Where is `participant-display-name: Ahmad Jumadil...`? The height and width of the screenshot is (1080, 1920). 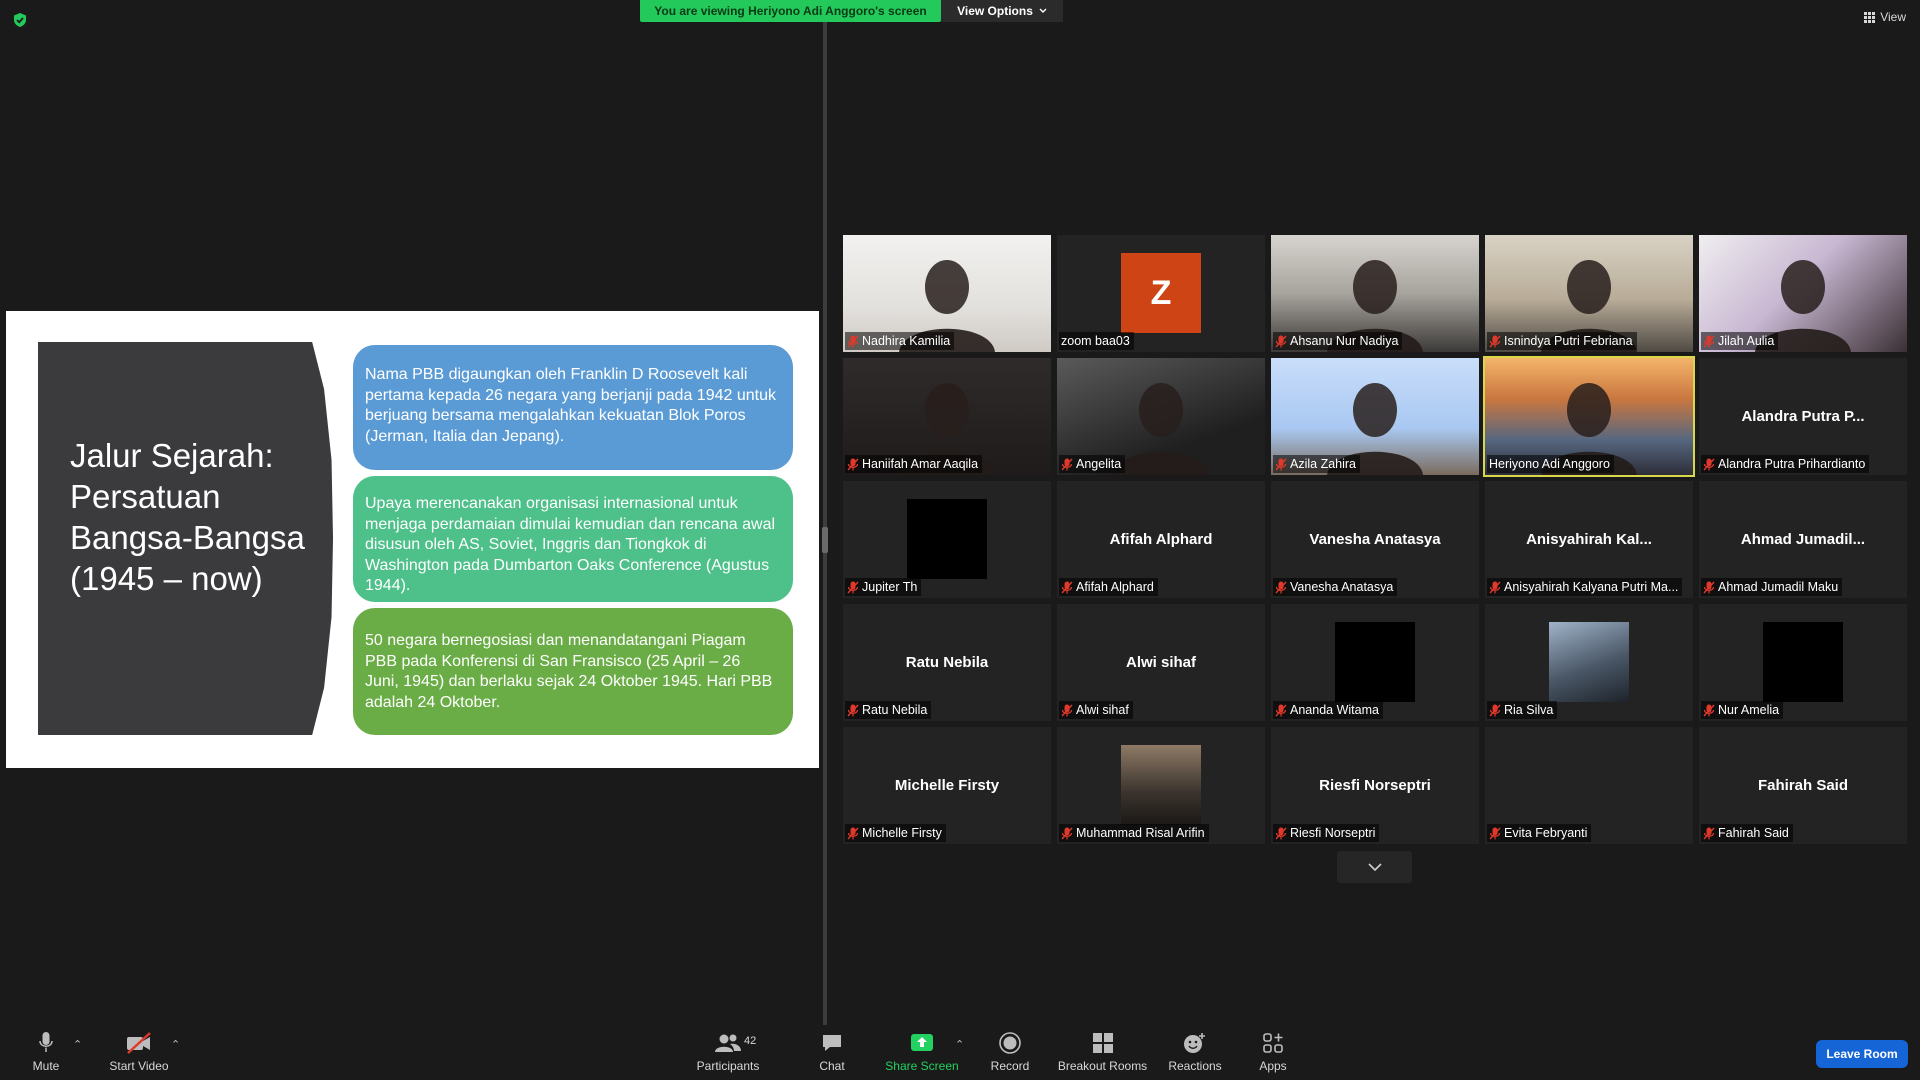 participant-display-name: Ahmad Jumadil... is located at coordinates (1803, 539).